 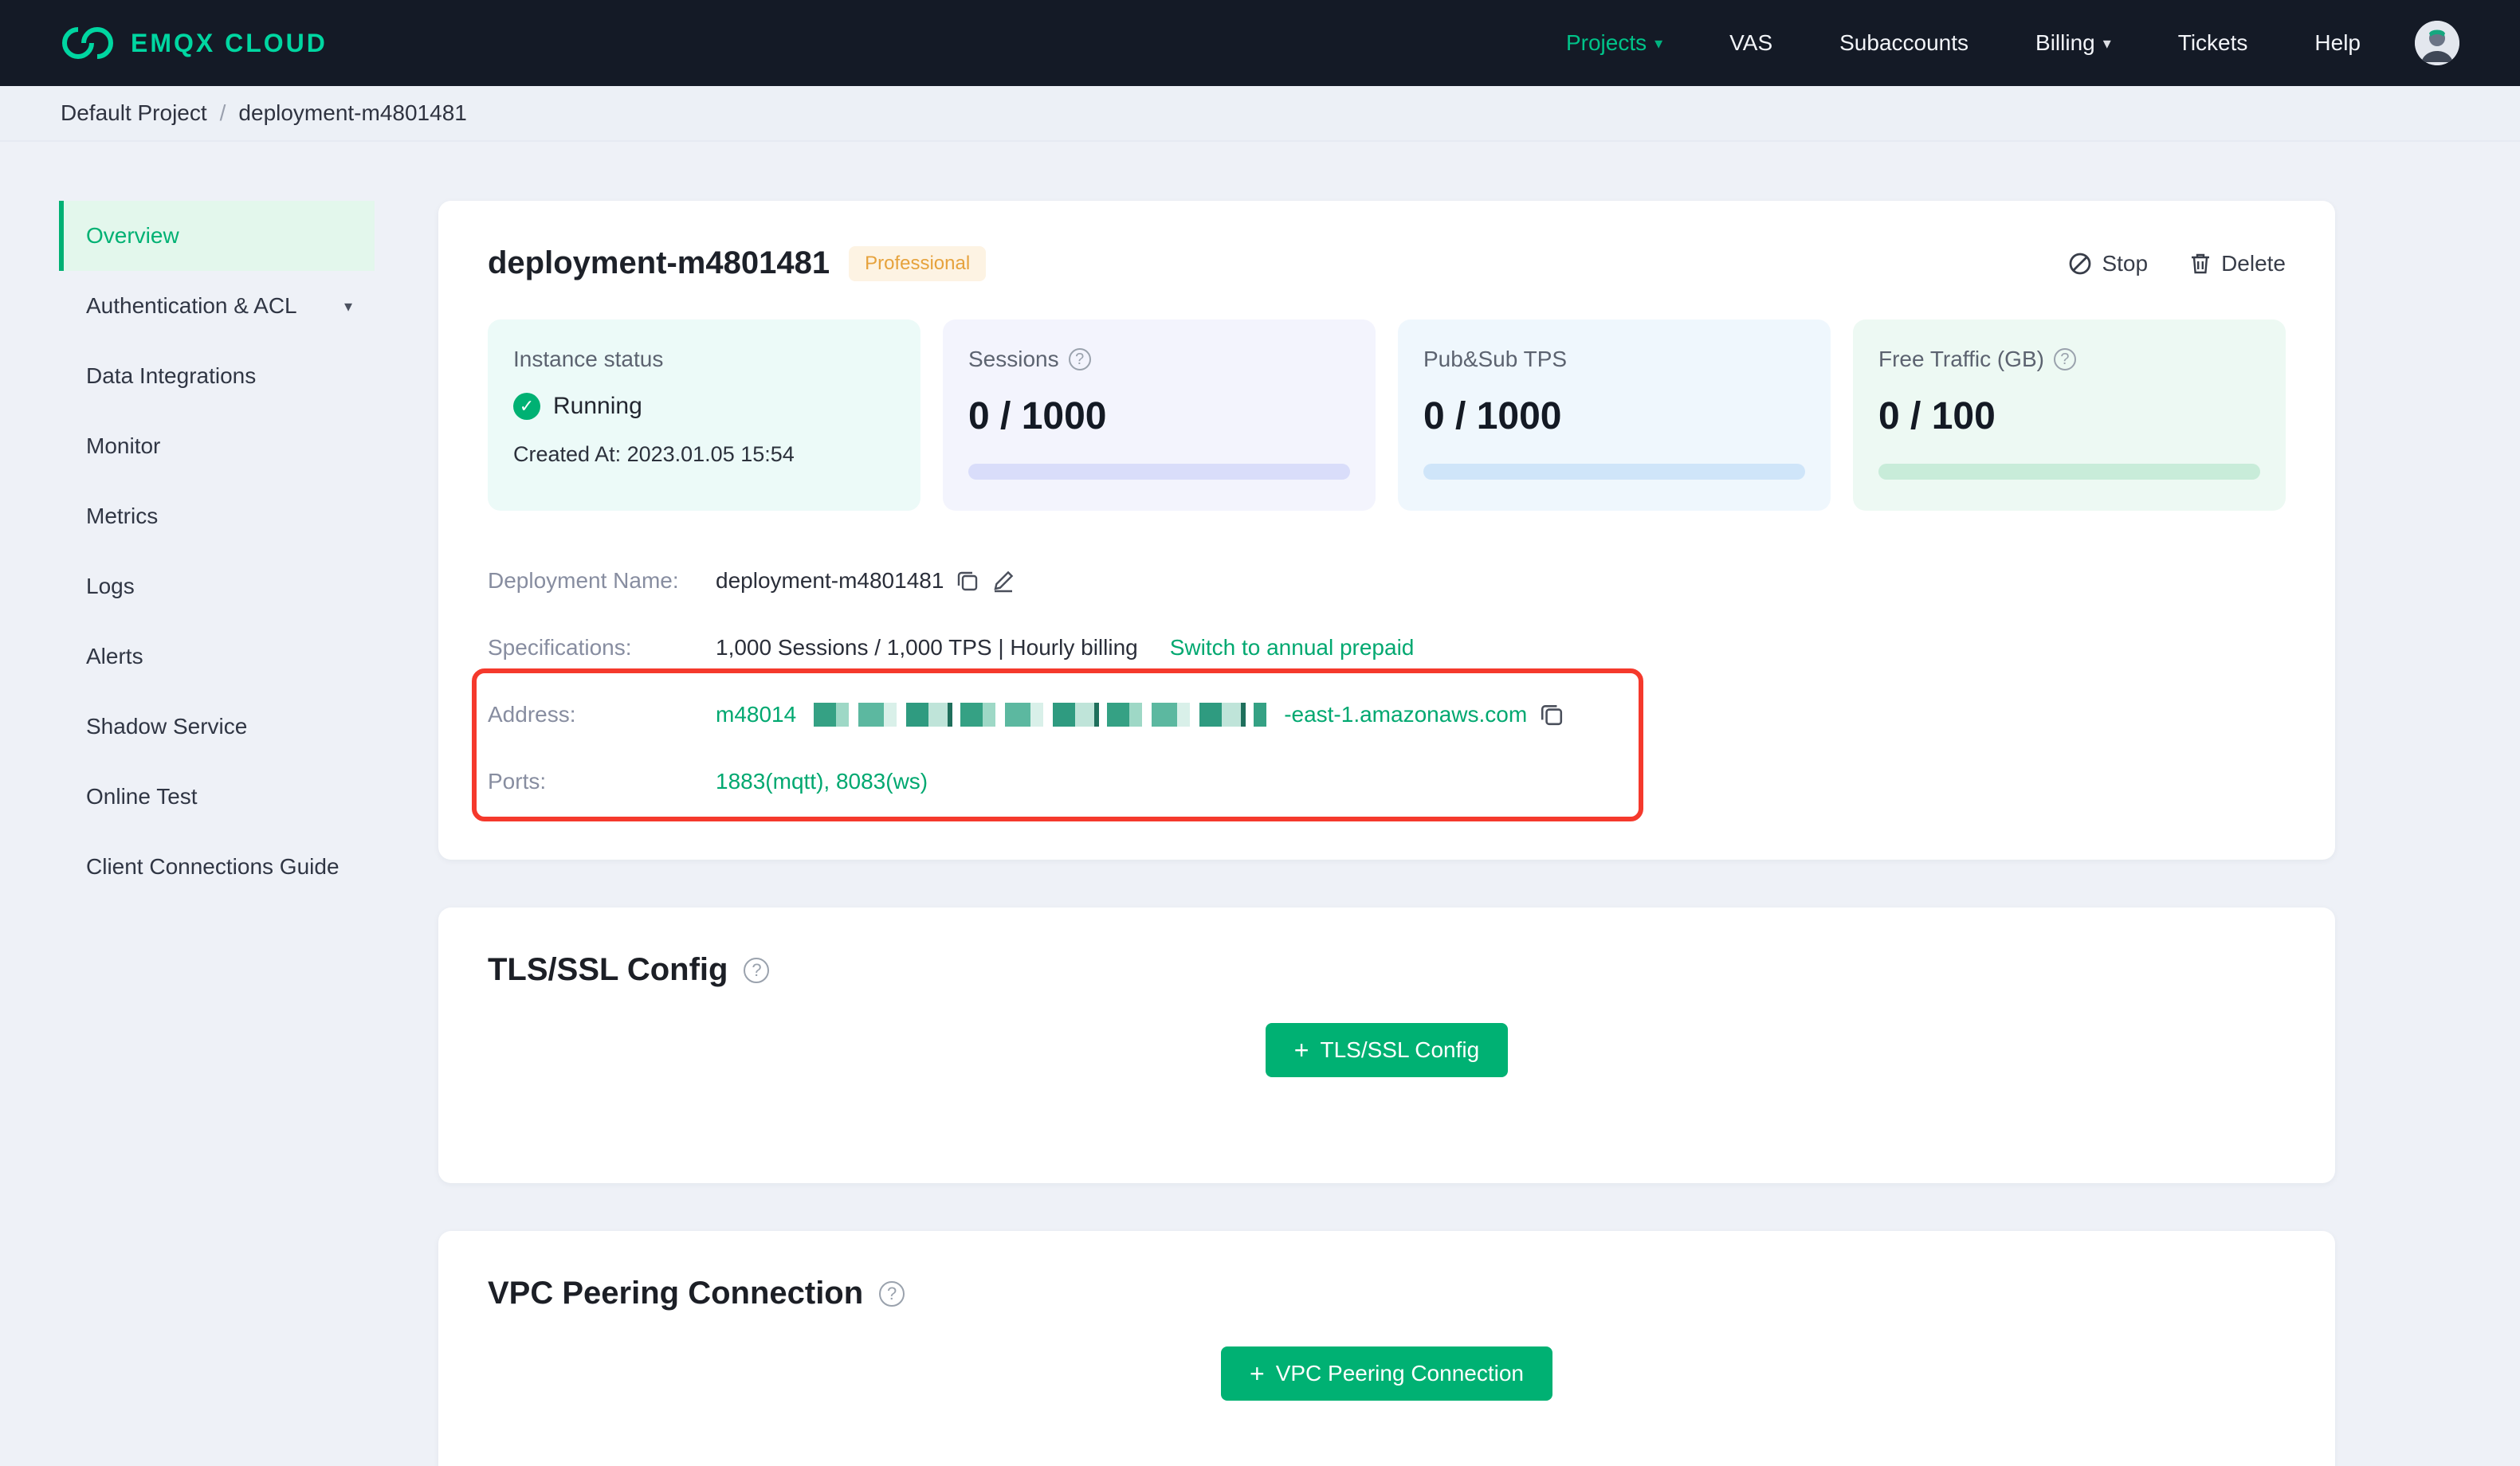 What do you see at coordinates (1292, 647) in the screenshot?
I see `switch-annual-prepaid-link: Switch to annual prepaid` at bounding box center [1292, 647].